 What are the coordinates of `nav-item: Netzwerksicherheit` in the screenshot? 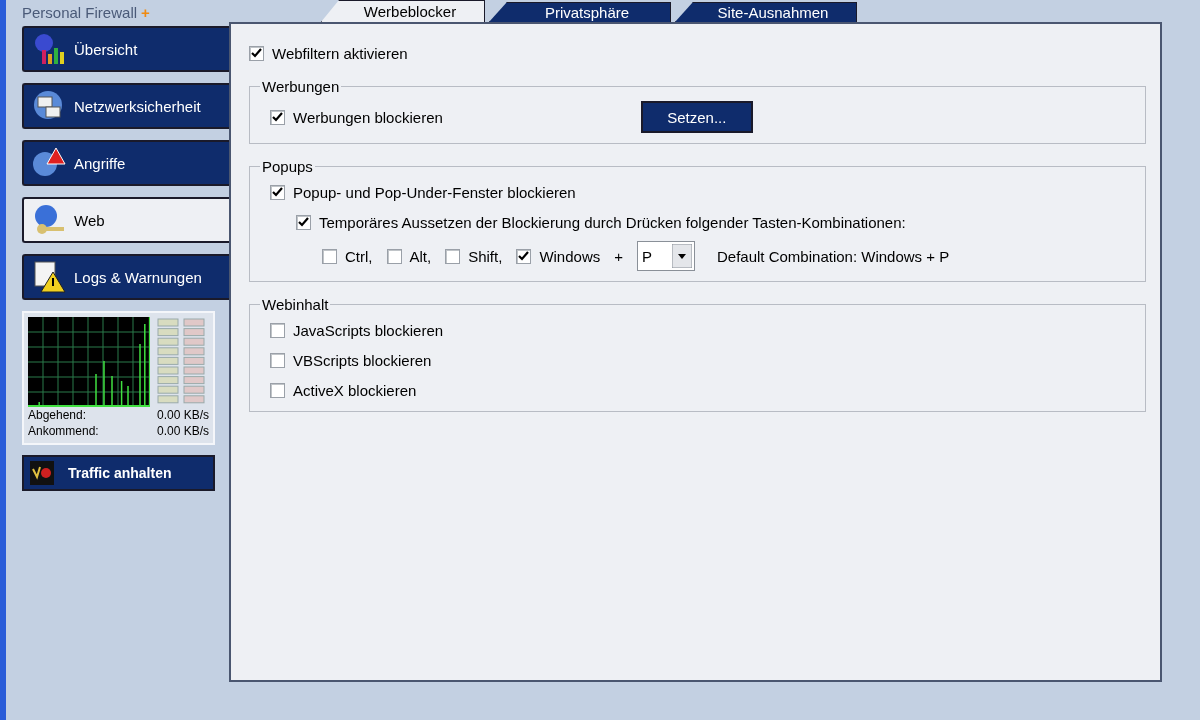 It's located at (125, 106).